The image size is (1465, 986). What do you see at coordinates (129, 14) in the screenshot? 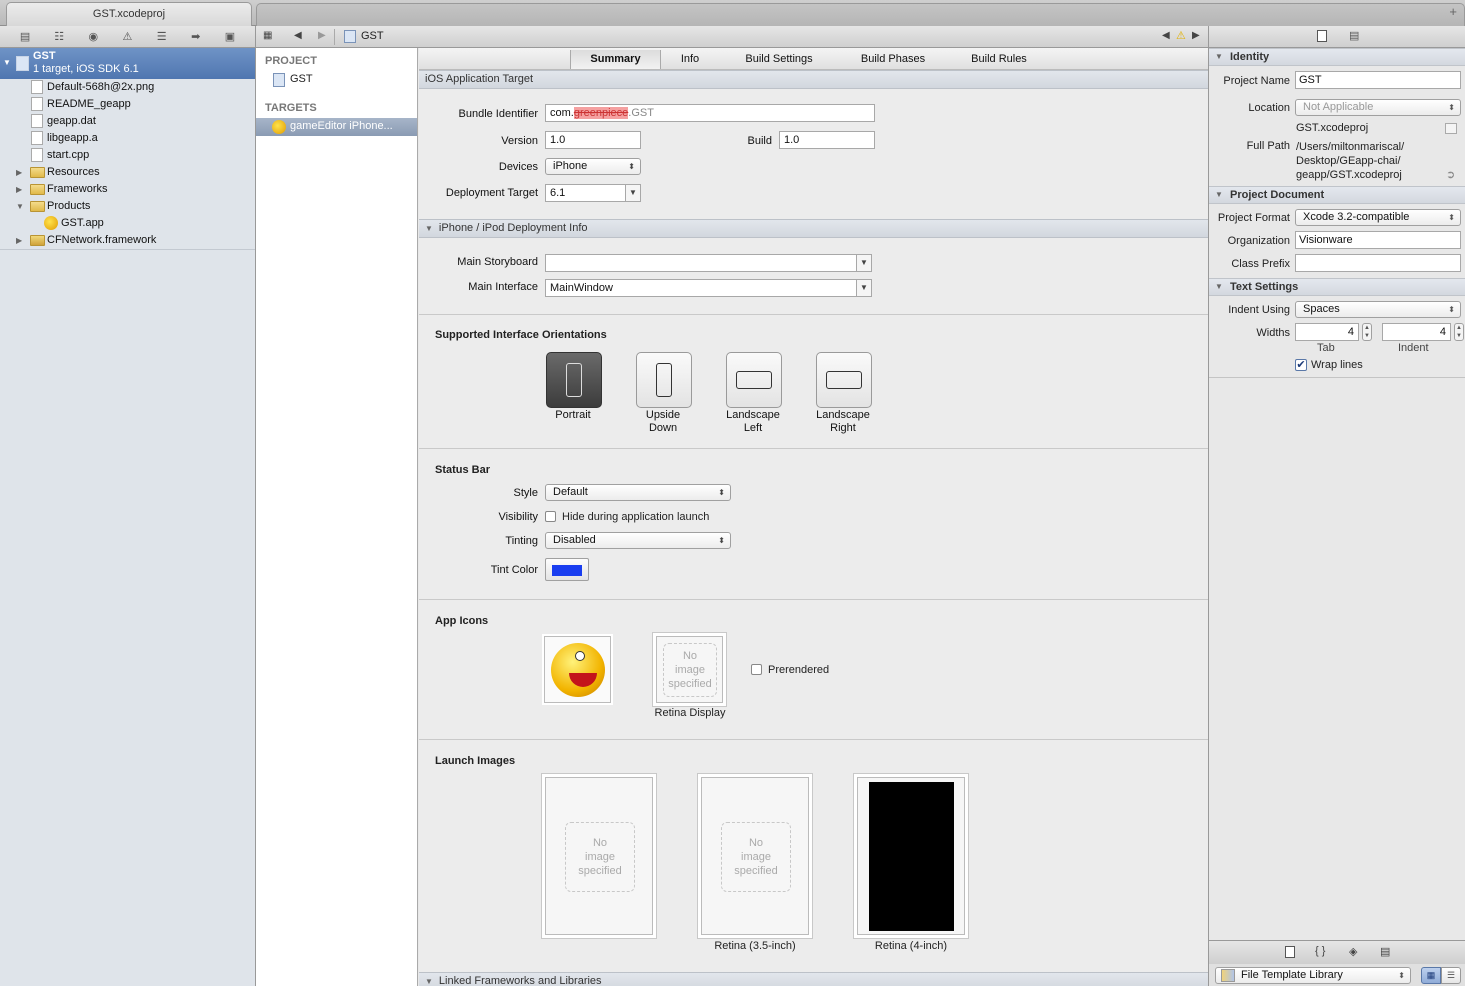
I see `tab-project: GST.xcodeproj` at bounding box center [129, 14].